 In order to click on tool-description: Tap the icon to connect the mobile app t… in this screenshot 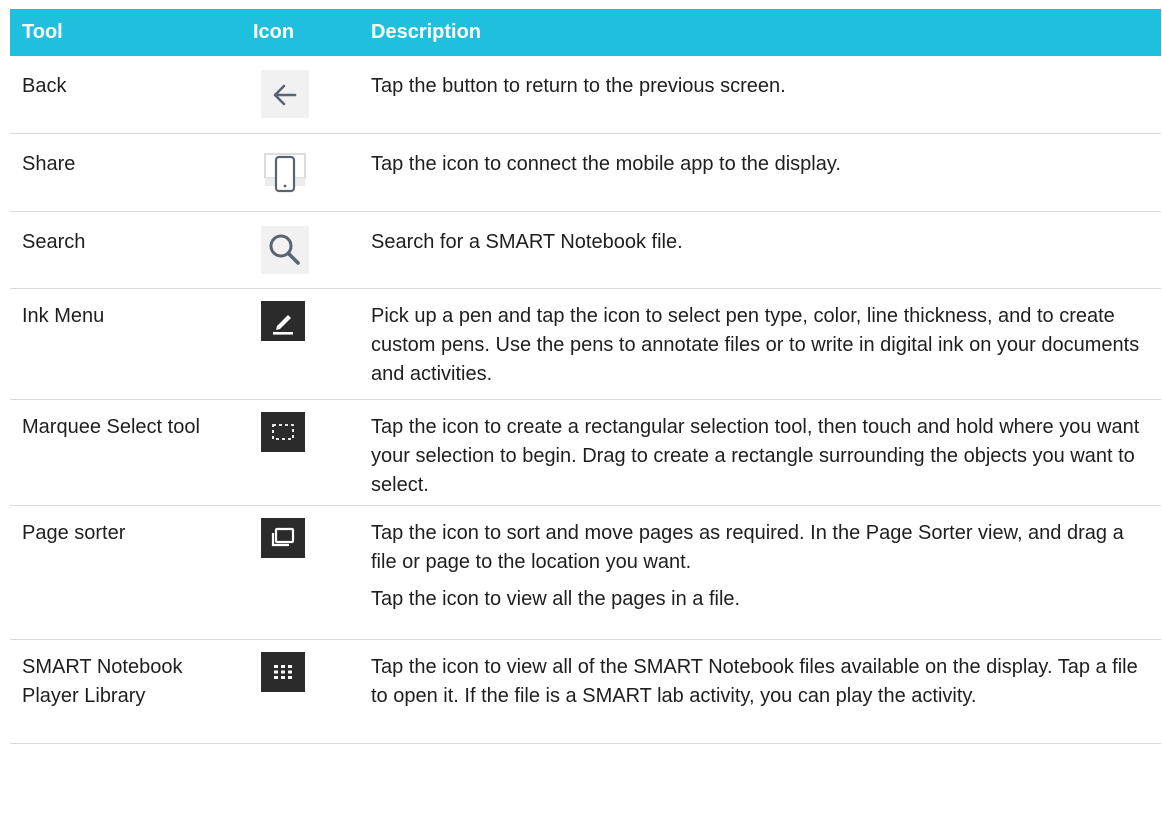, I will do `click(606, 163)`.